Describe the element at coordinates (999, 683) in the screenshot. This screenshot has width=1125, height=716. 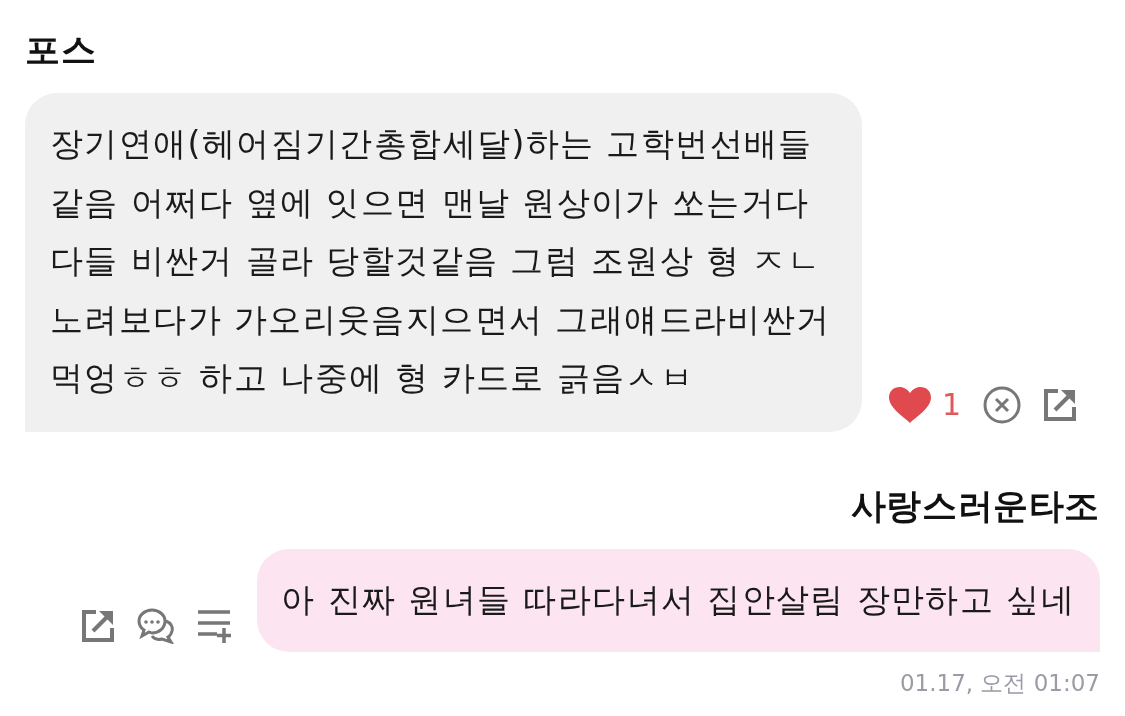
I see `message-timestamp: 01.17, 오전 01:07` at that location.